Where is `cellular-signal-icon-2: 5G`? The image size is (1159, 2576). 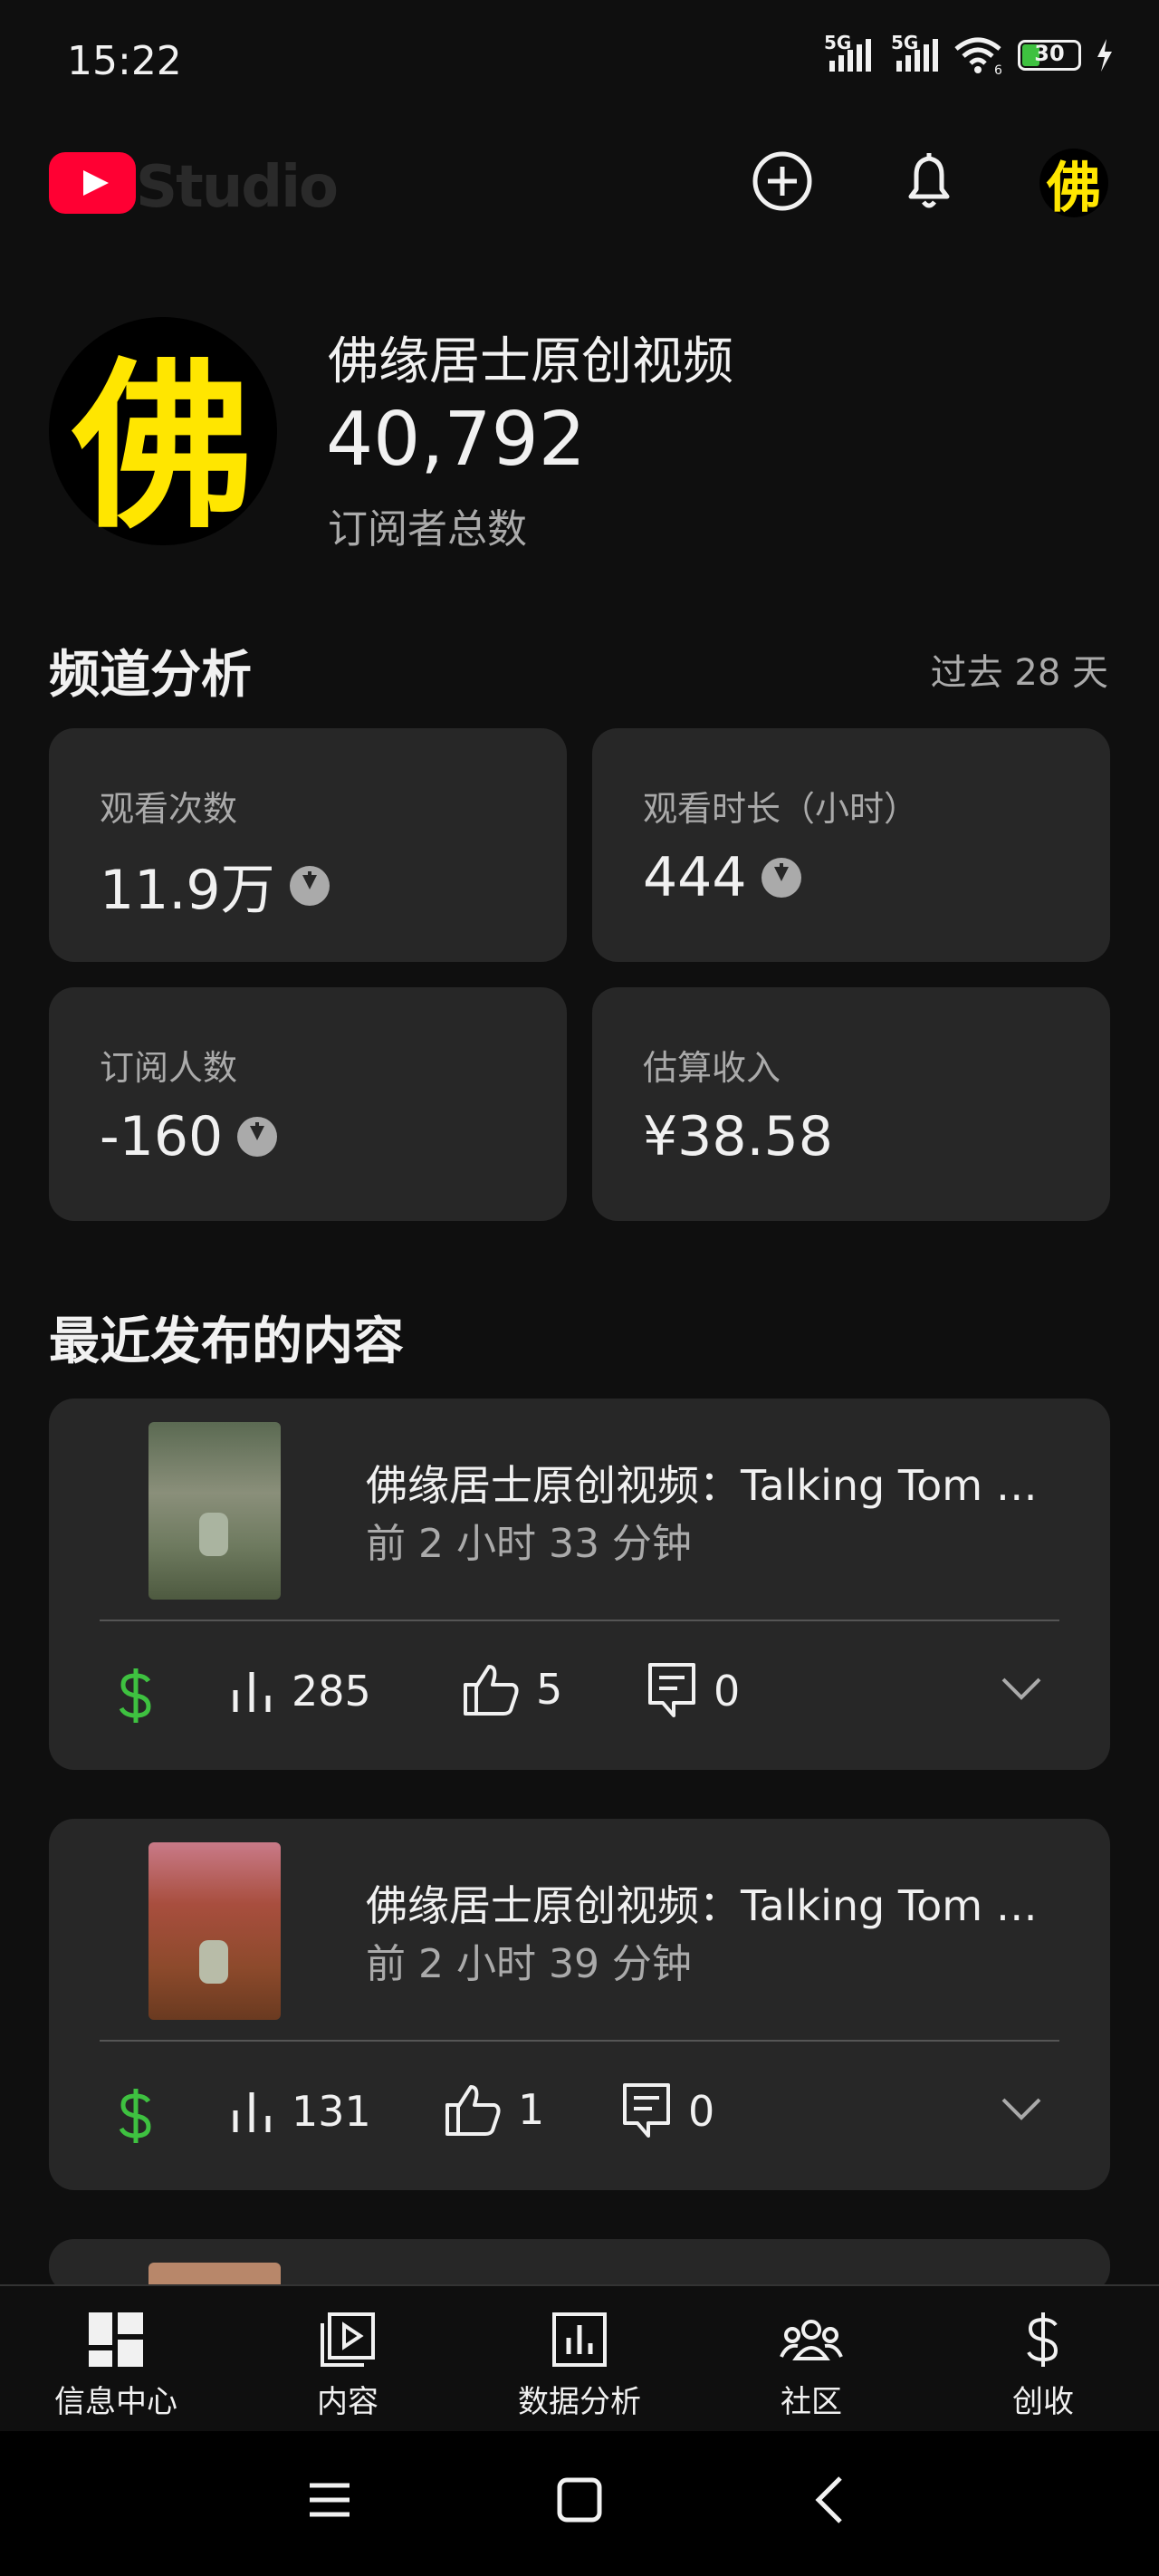 cellular-signal-icon-2: 5G is located at coordinates (915, 52).